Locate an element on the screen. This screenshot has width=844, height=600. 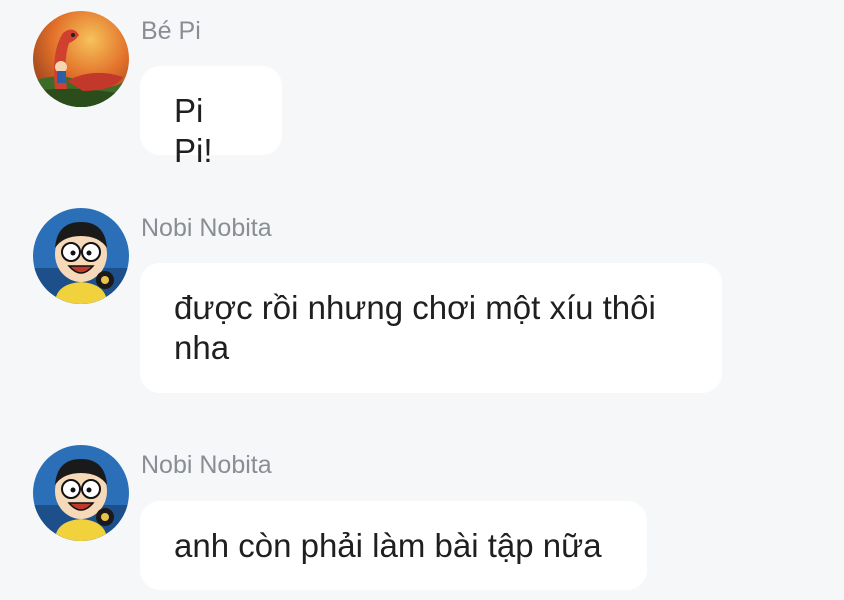
message-bubble: anh còn phải làm bài tập nữa is located at coordinates (393, 545).